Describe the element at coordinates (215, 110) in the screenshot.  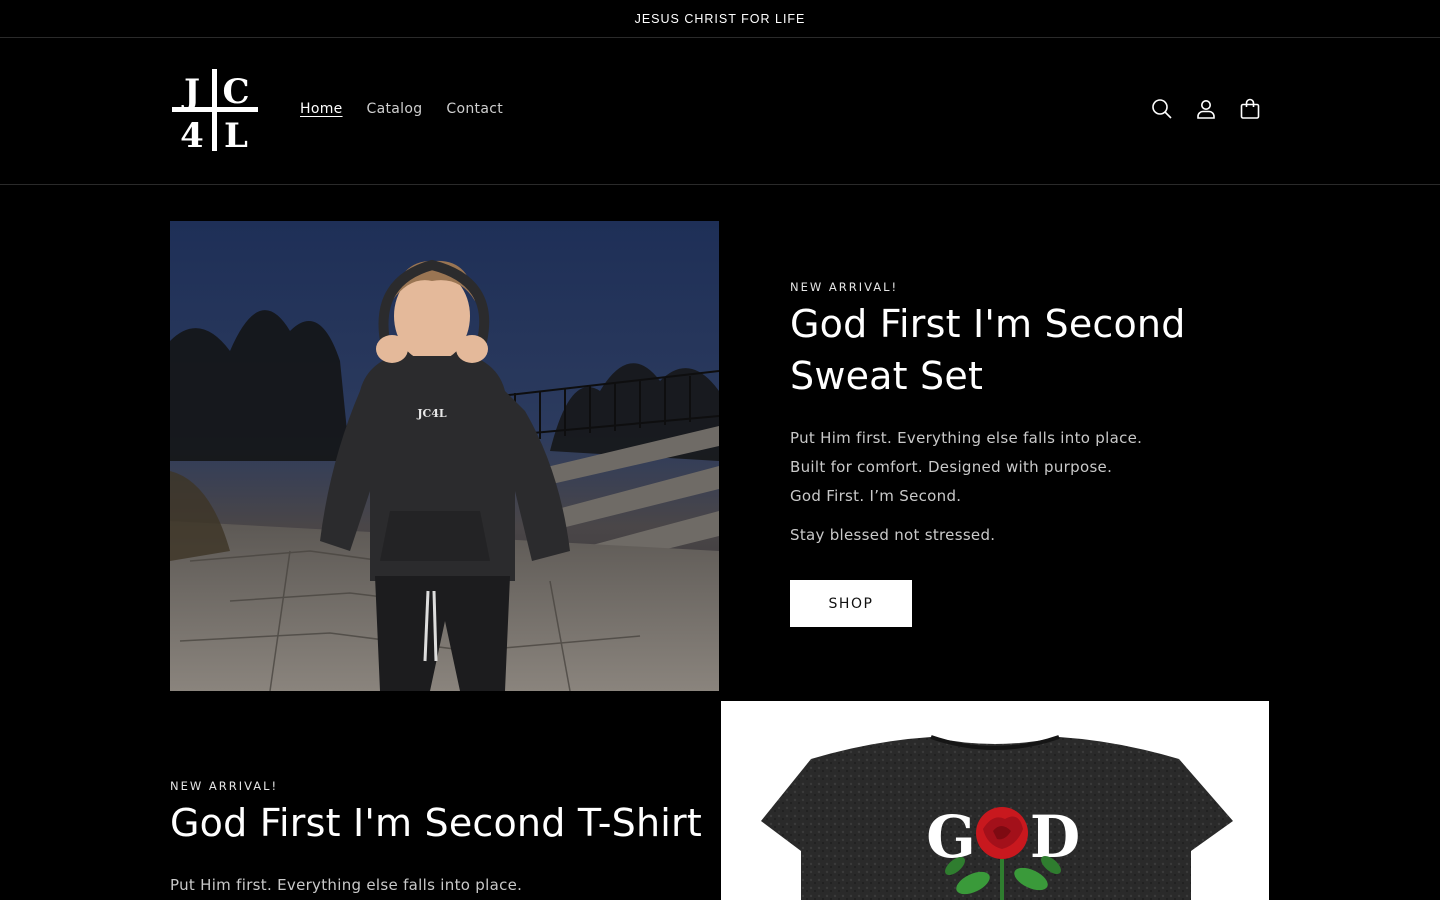
I see `site-logo: J C 4 L` at that location.